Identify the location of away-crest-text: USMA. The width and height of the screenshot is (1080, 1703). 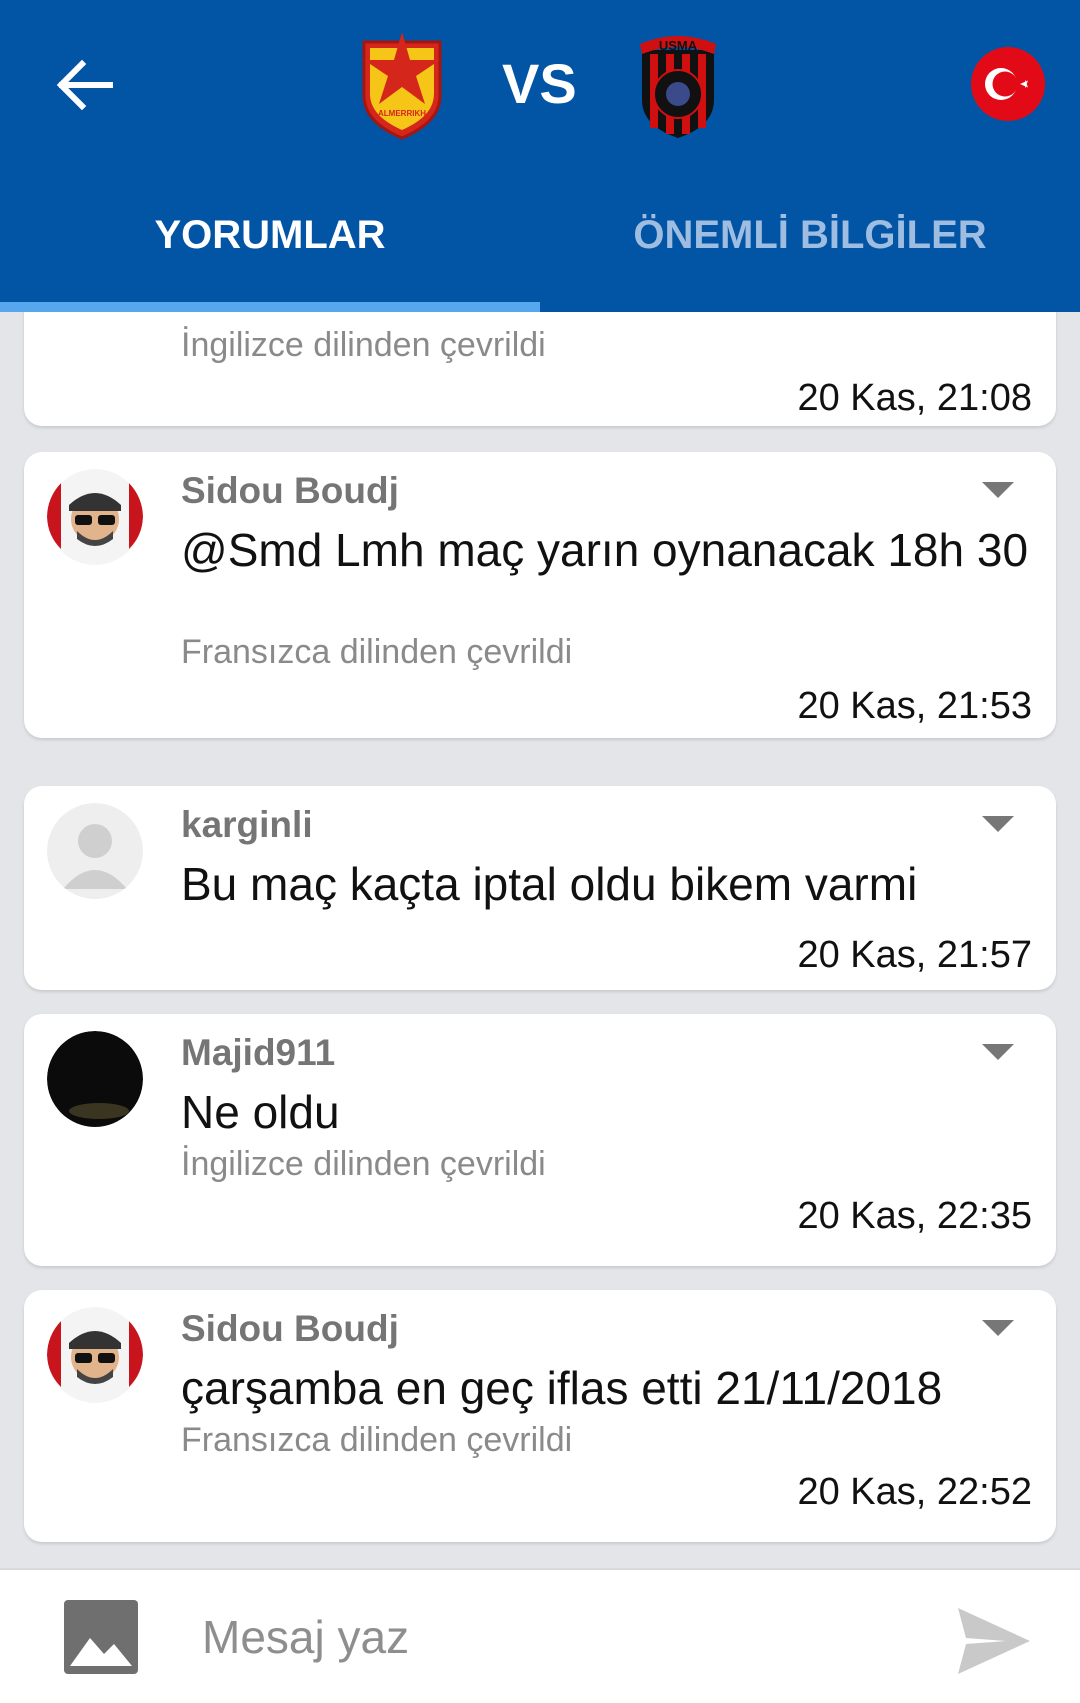
(678, 45).